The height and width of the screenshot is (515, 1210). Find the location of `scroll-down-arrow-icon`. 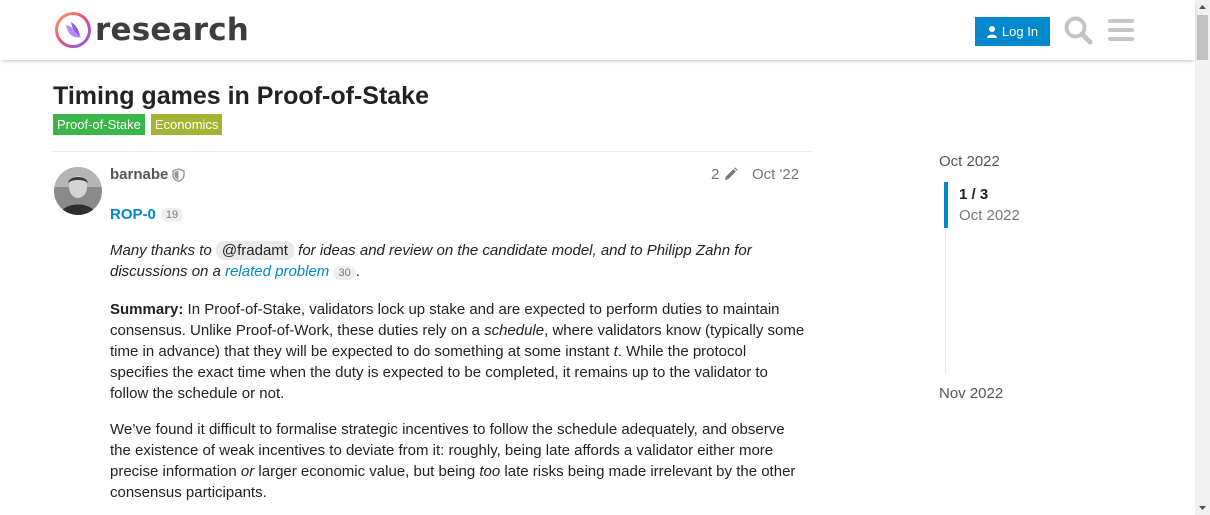

scroll-down-arrow-icon is located at coordinates (1202, 508).